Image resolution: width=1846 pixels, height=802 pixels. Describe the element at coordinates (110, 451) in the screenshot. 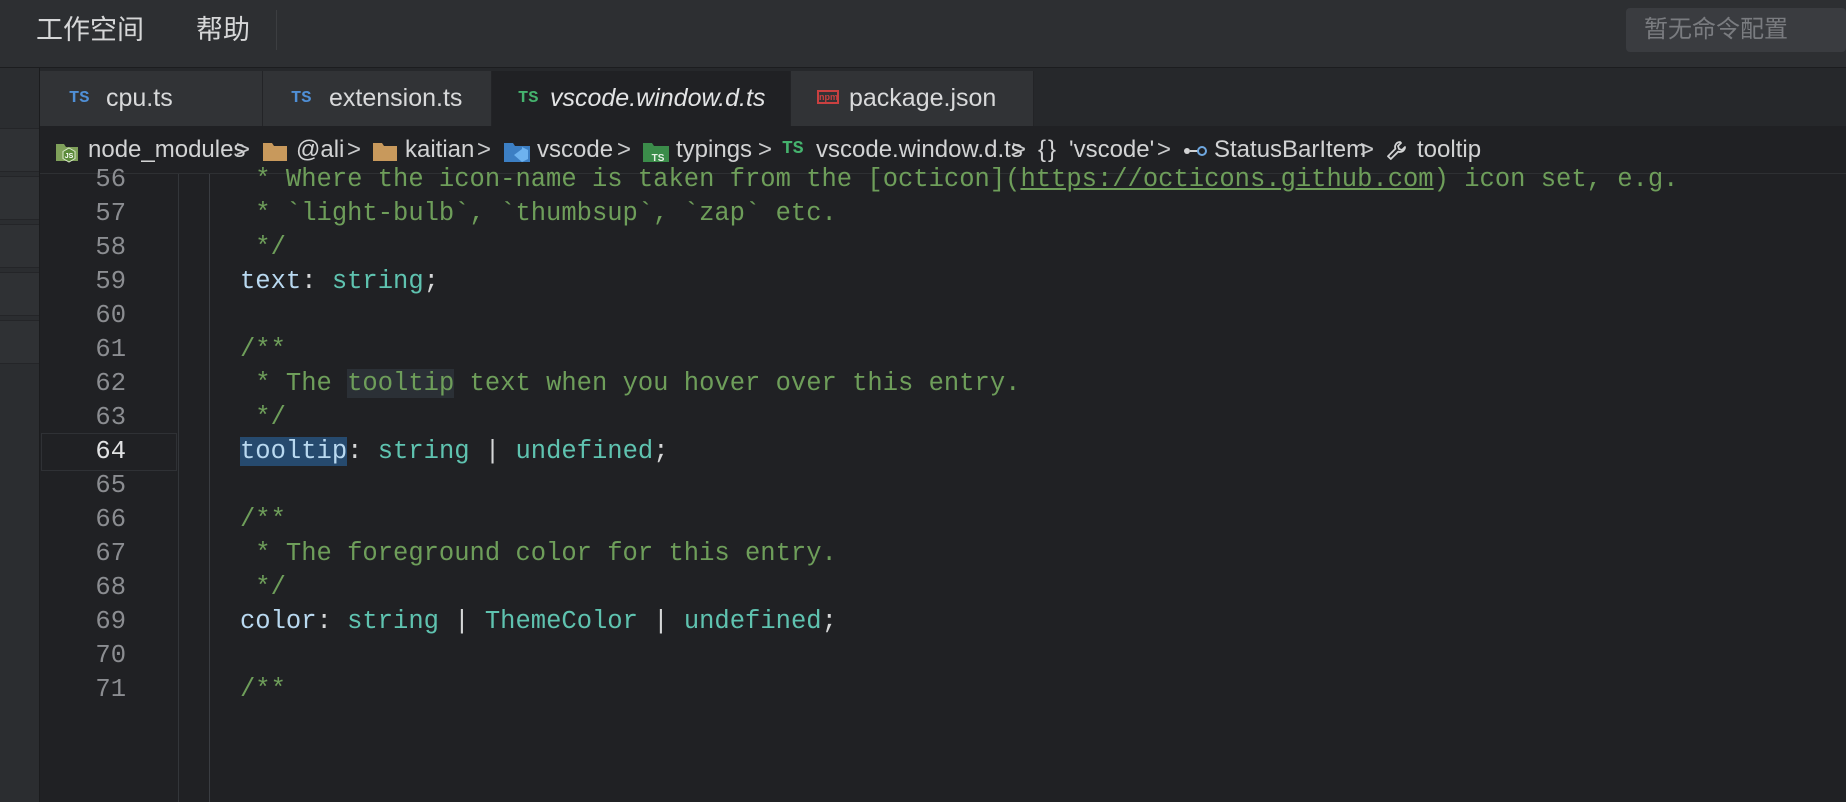

I see `line-number: 64` at that location.